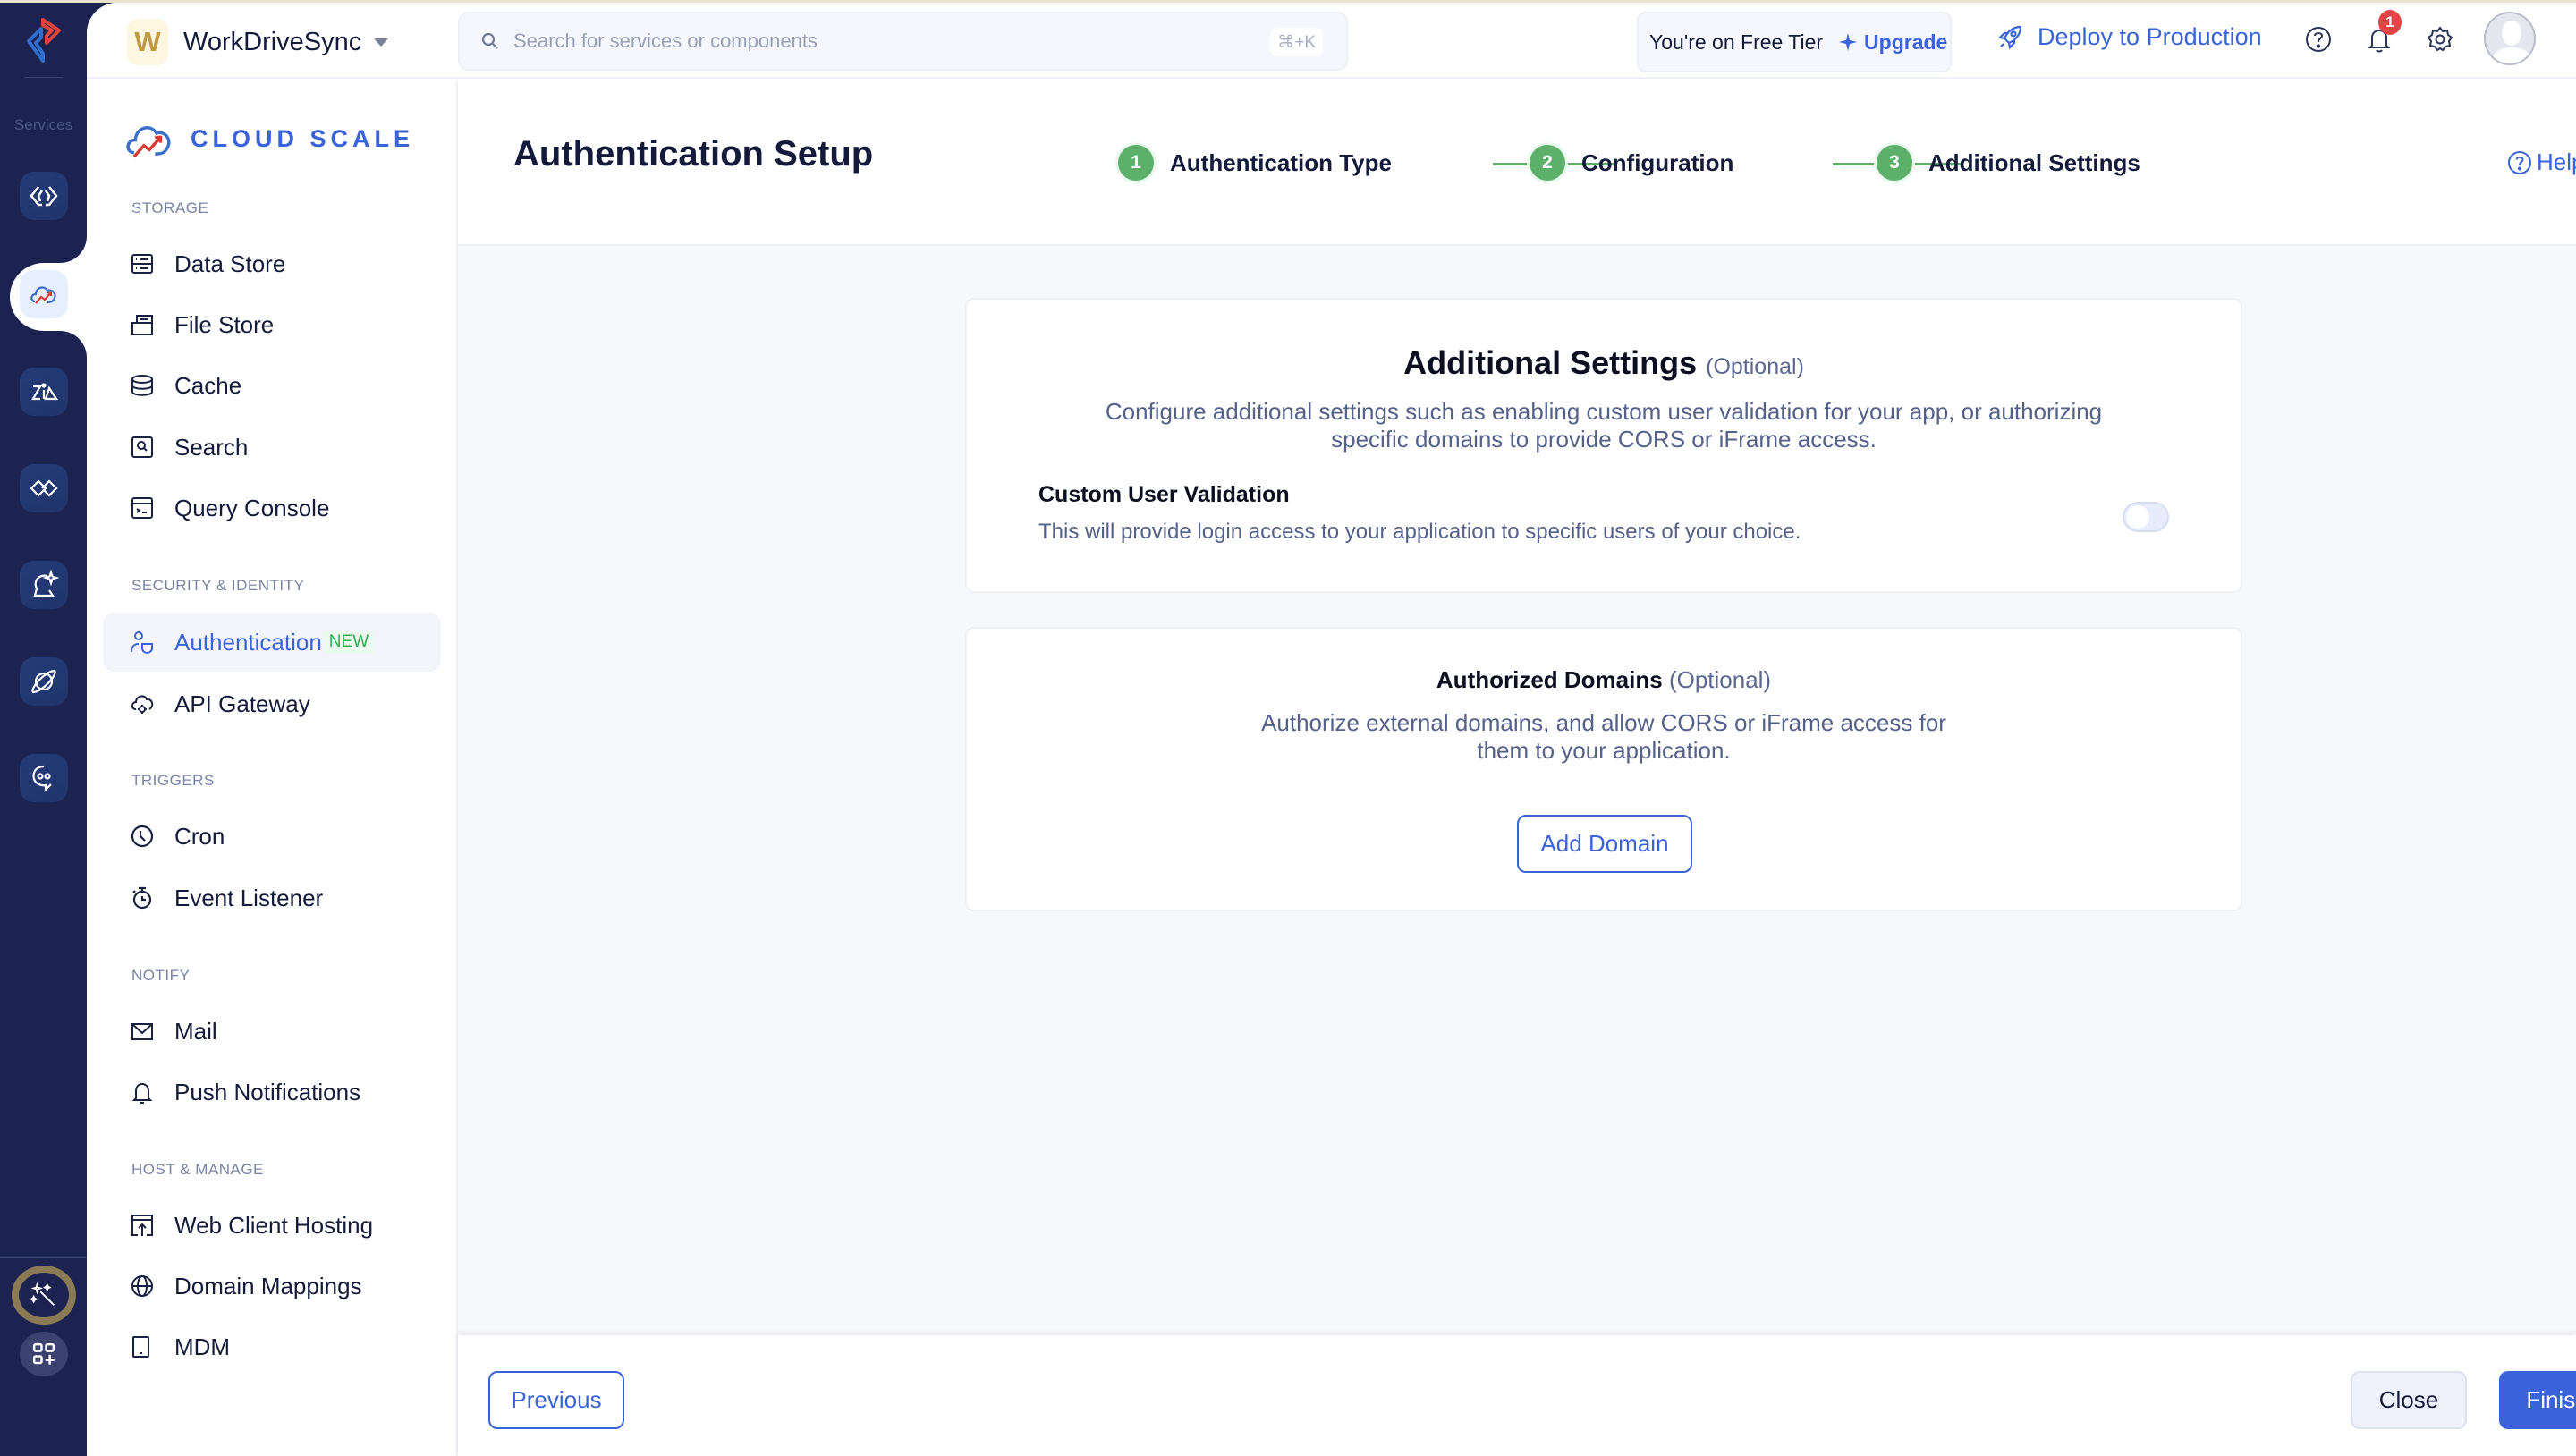  I want to click on handshake-icon, so click(44, 488).